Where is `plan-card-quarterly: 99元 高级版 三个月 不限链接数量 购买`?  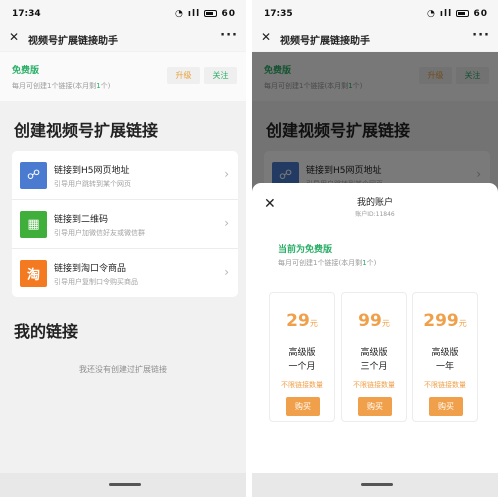
plan-card-quarterly: 99元 高级版 三个月 不限链接数量 购买 is located at coordinates (374, 357).